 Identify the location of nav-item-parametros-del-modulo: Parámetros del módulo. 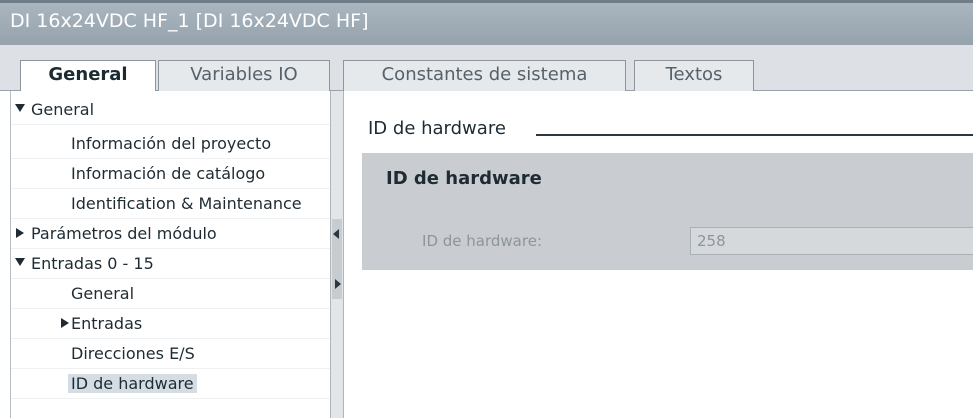
(171, 234).